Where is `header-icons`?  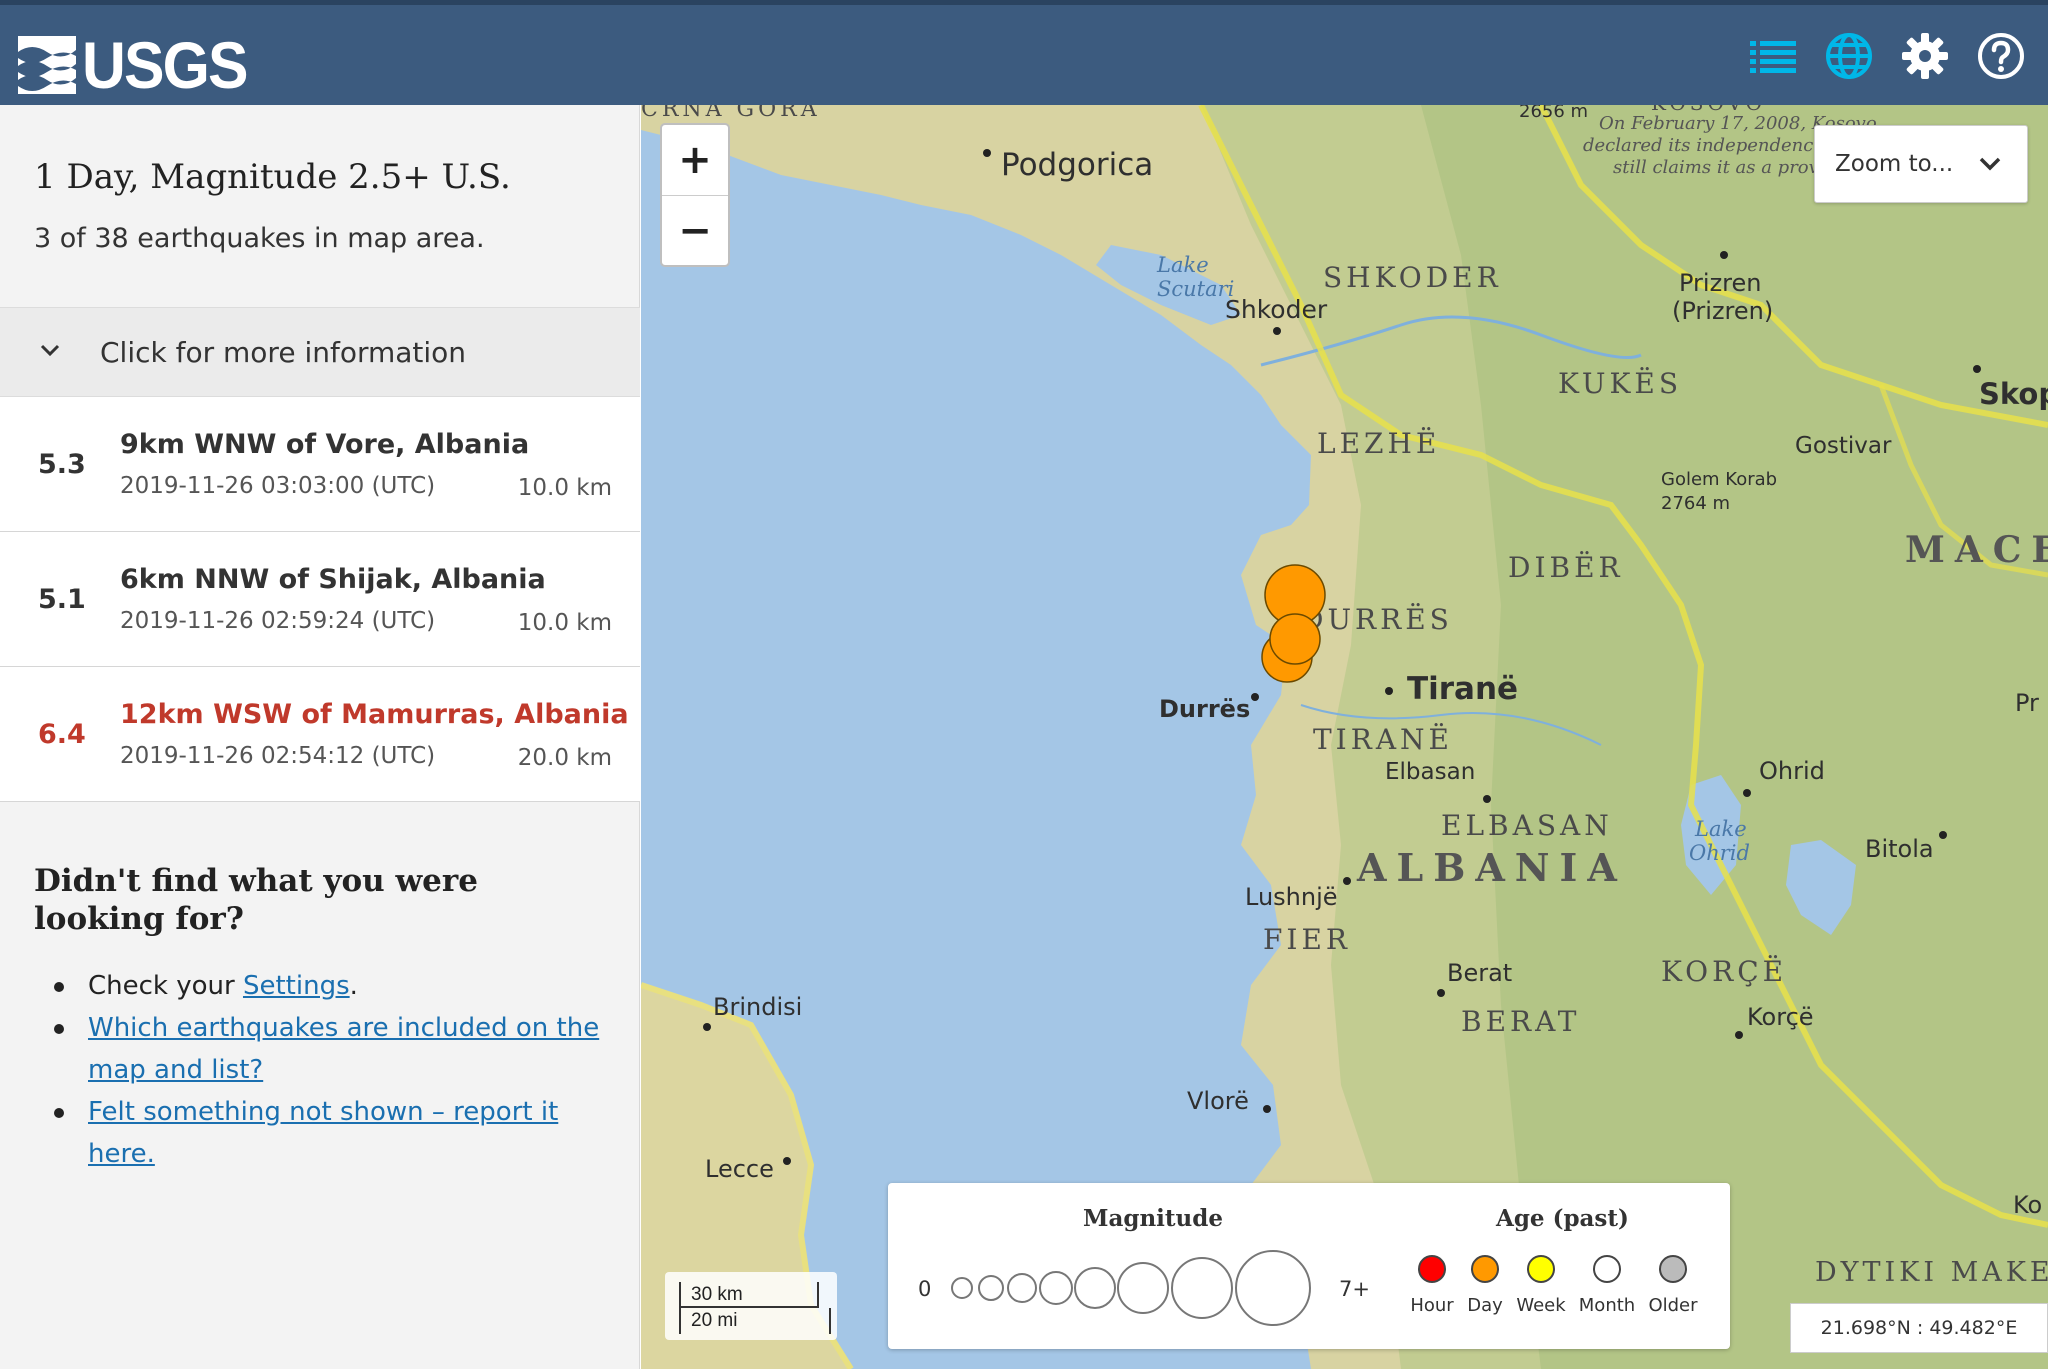 header-icons is located at coordinates (1887, 56).